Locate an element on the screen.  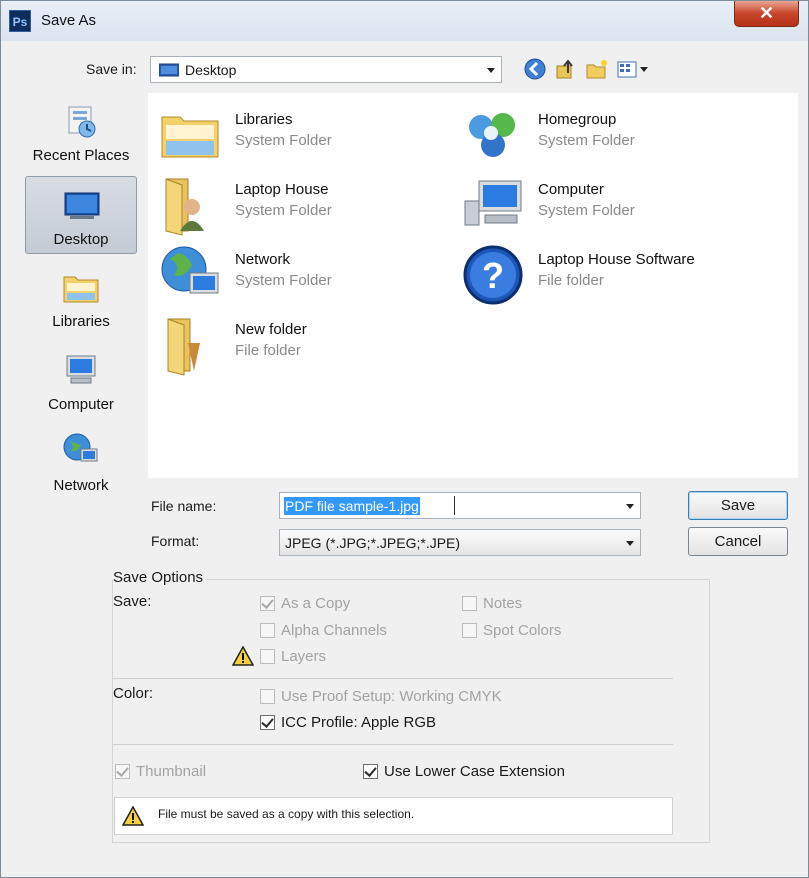
place-libraries: Libraries is located at coordinates (81, 298).